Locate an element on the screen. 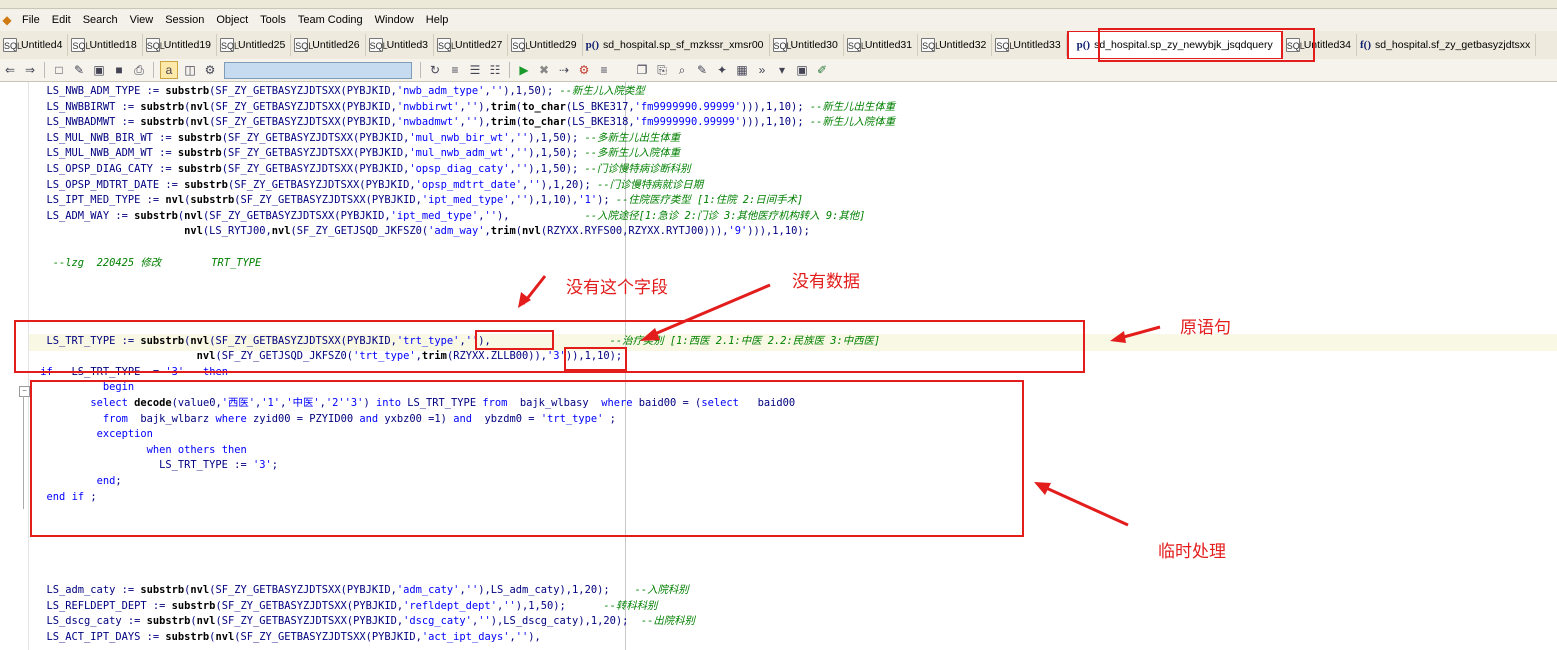 Image resolution: width=1557 pixels, height=650 pixels. arrow-no-data is located at coordinates (710, 310).